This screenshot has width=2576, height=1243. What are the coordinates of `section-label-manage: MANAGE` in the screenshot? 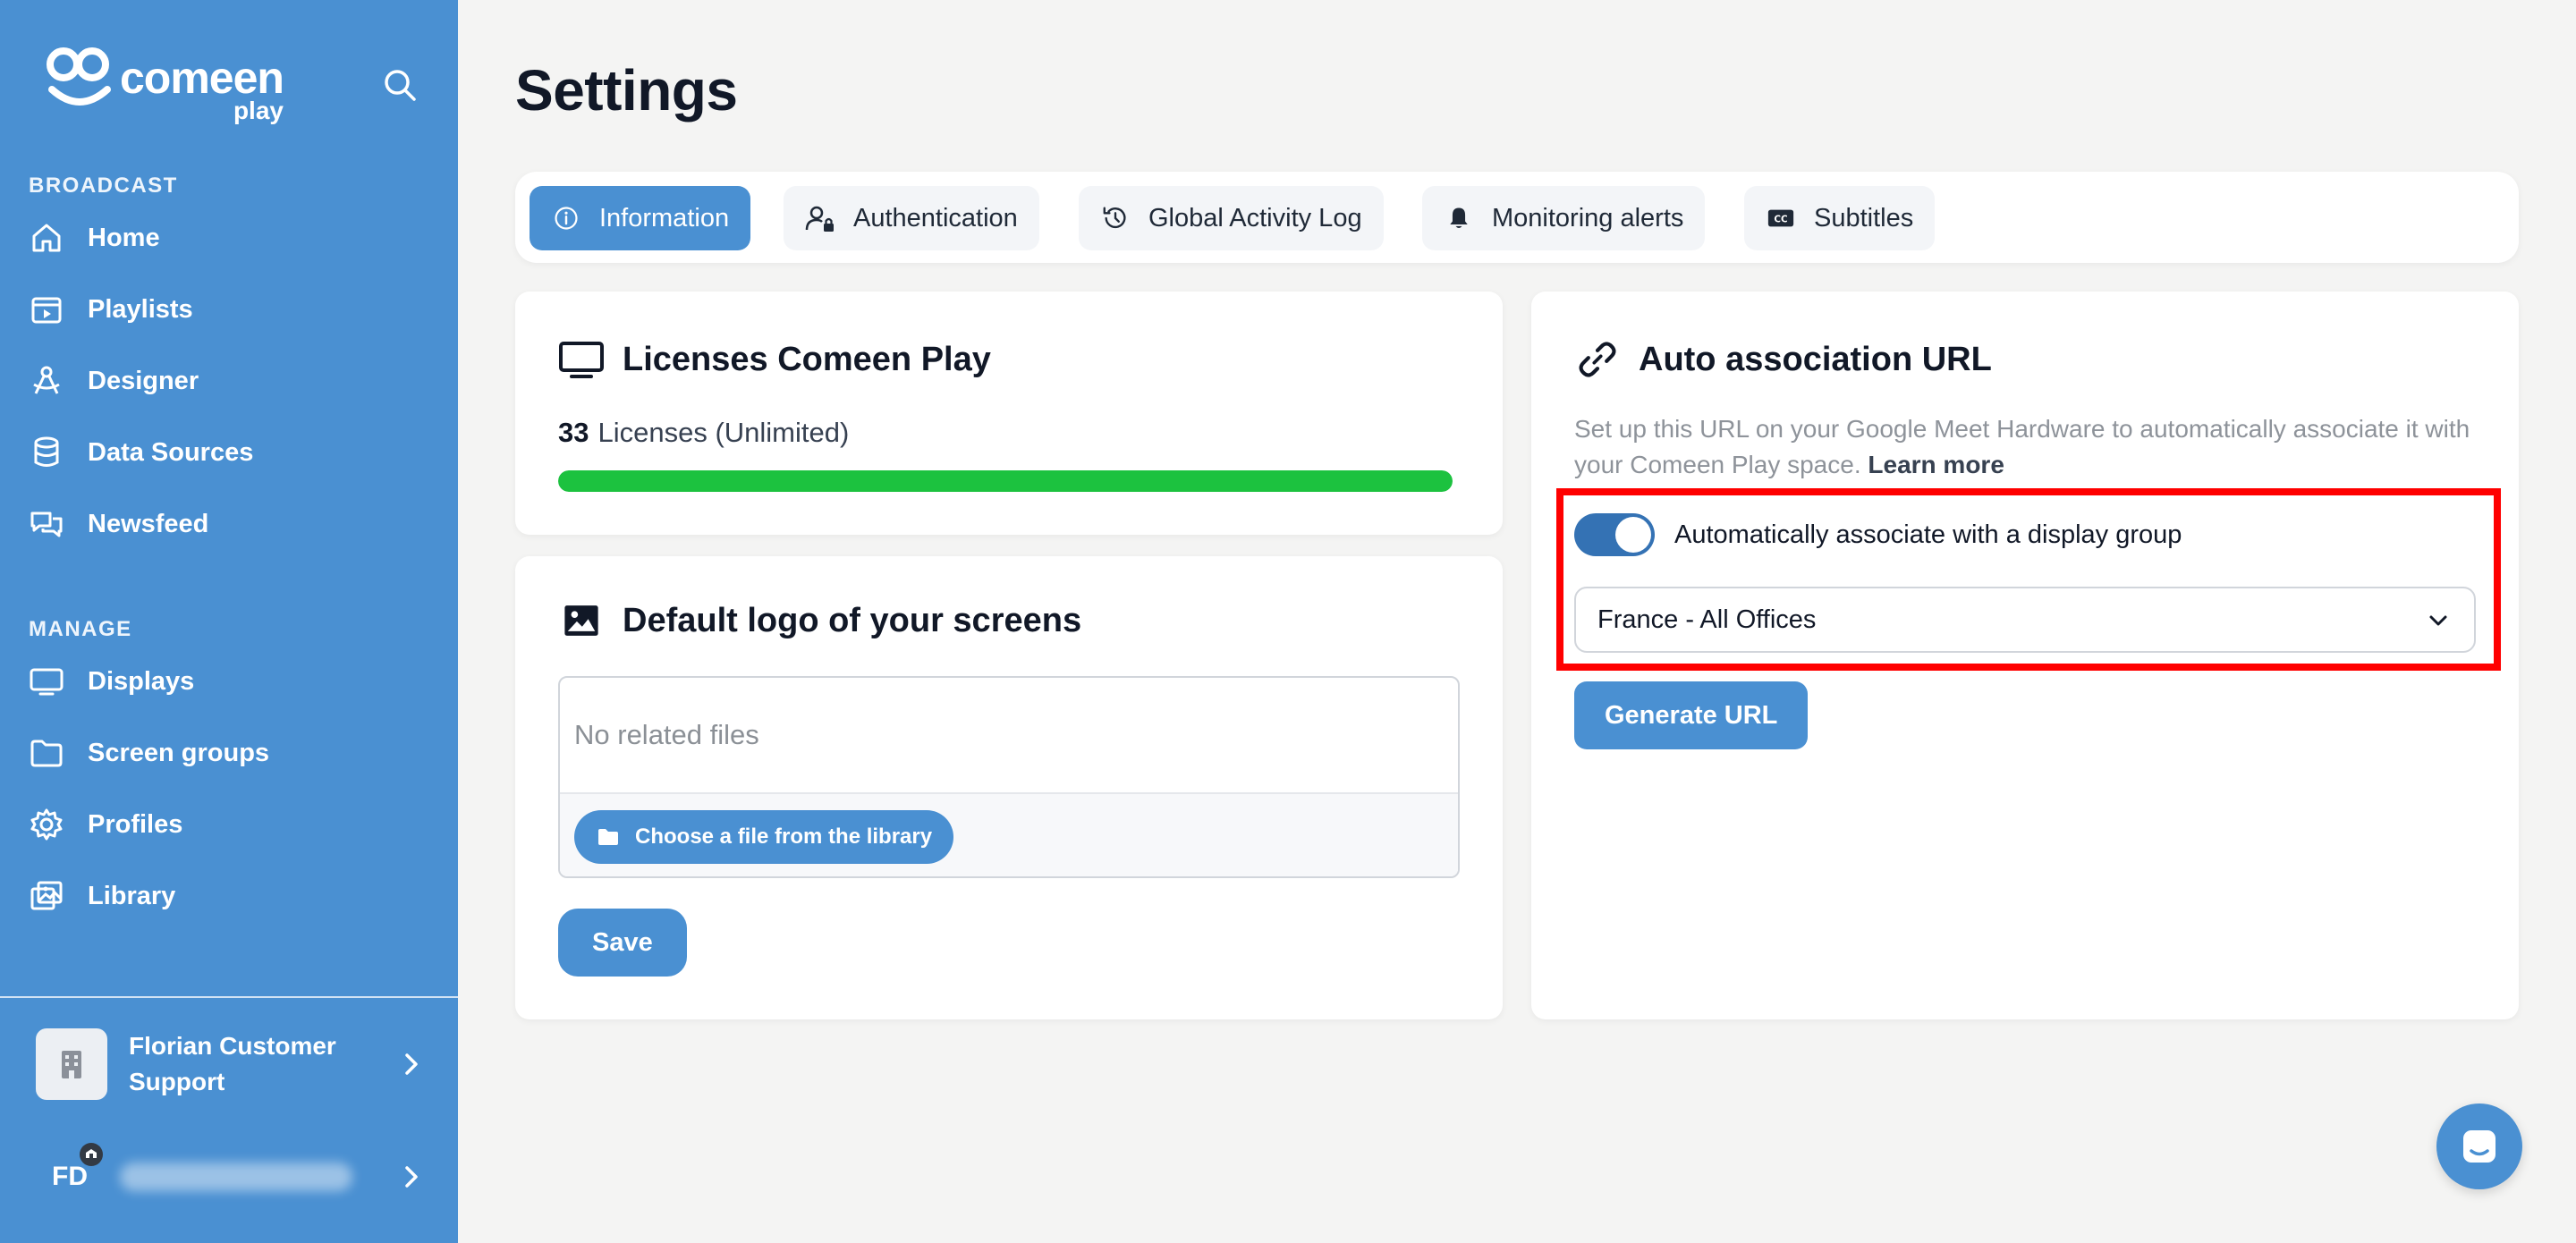 It's located at (80, 629).